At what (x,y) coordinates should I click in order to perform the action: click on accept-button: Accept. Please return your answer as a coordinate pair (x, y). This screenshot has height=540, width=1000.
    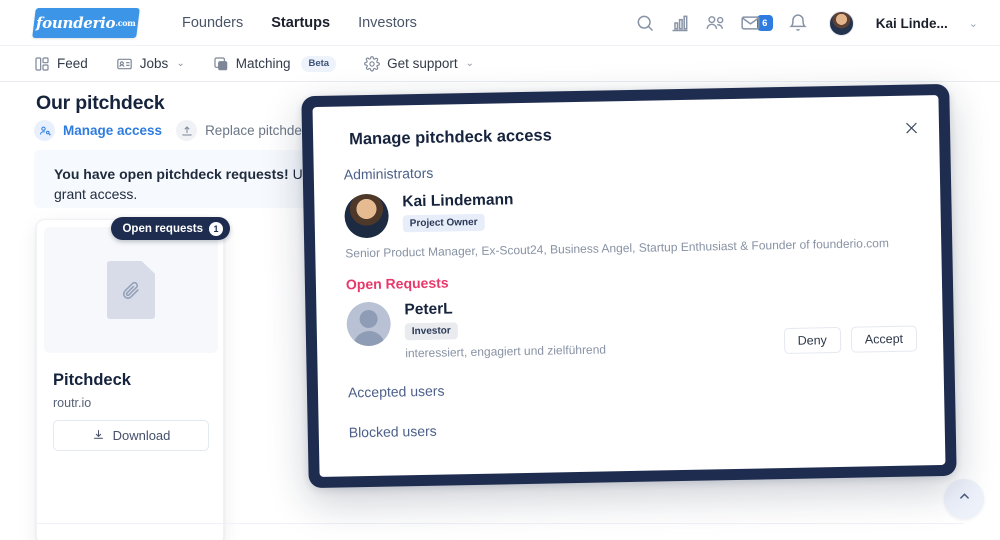
    Looking at the image, I should click on (884, 339).